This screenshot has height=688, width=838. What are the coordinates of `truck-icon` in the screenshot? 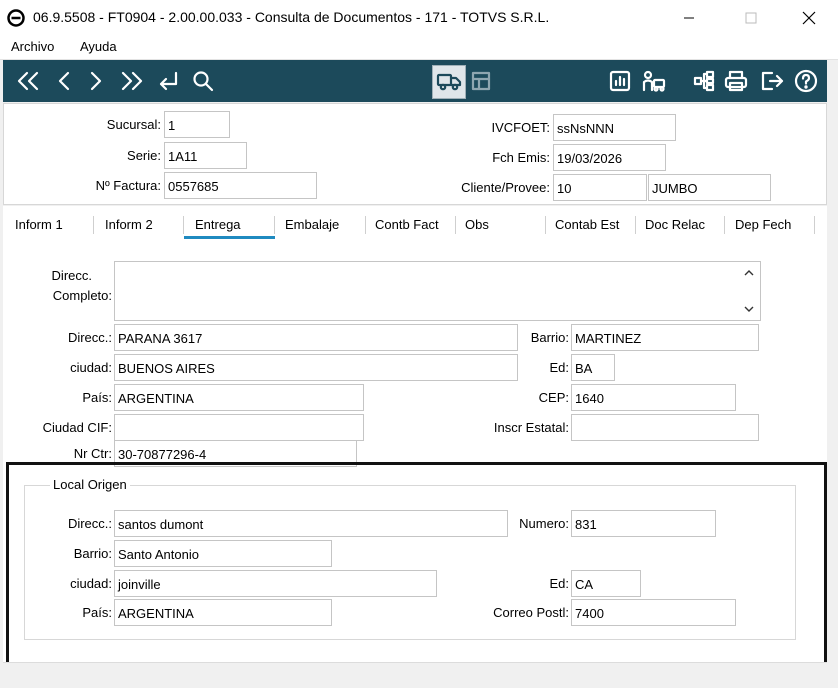 It's located at (449, 82).